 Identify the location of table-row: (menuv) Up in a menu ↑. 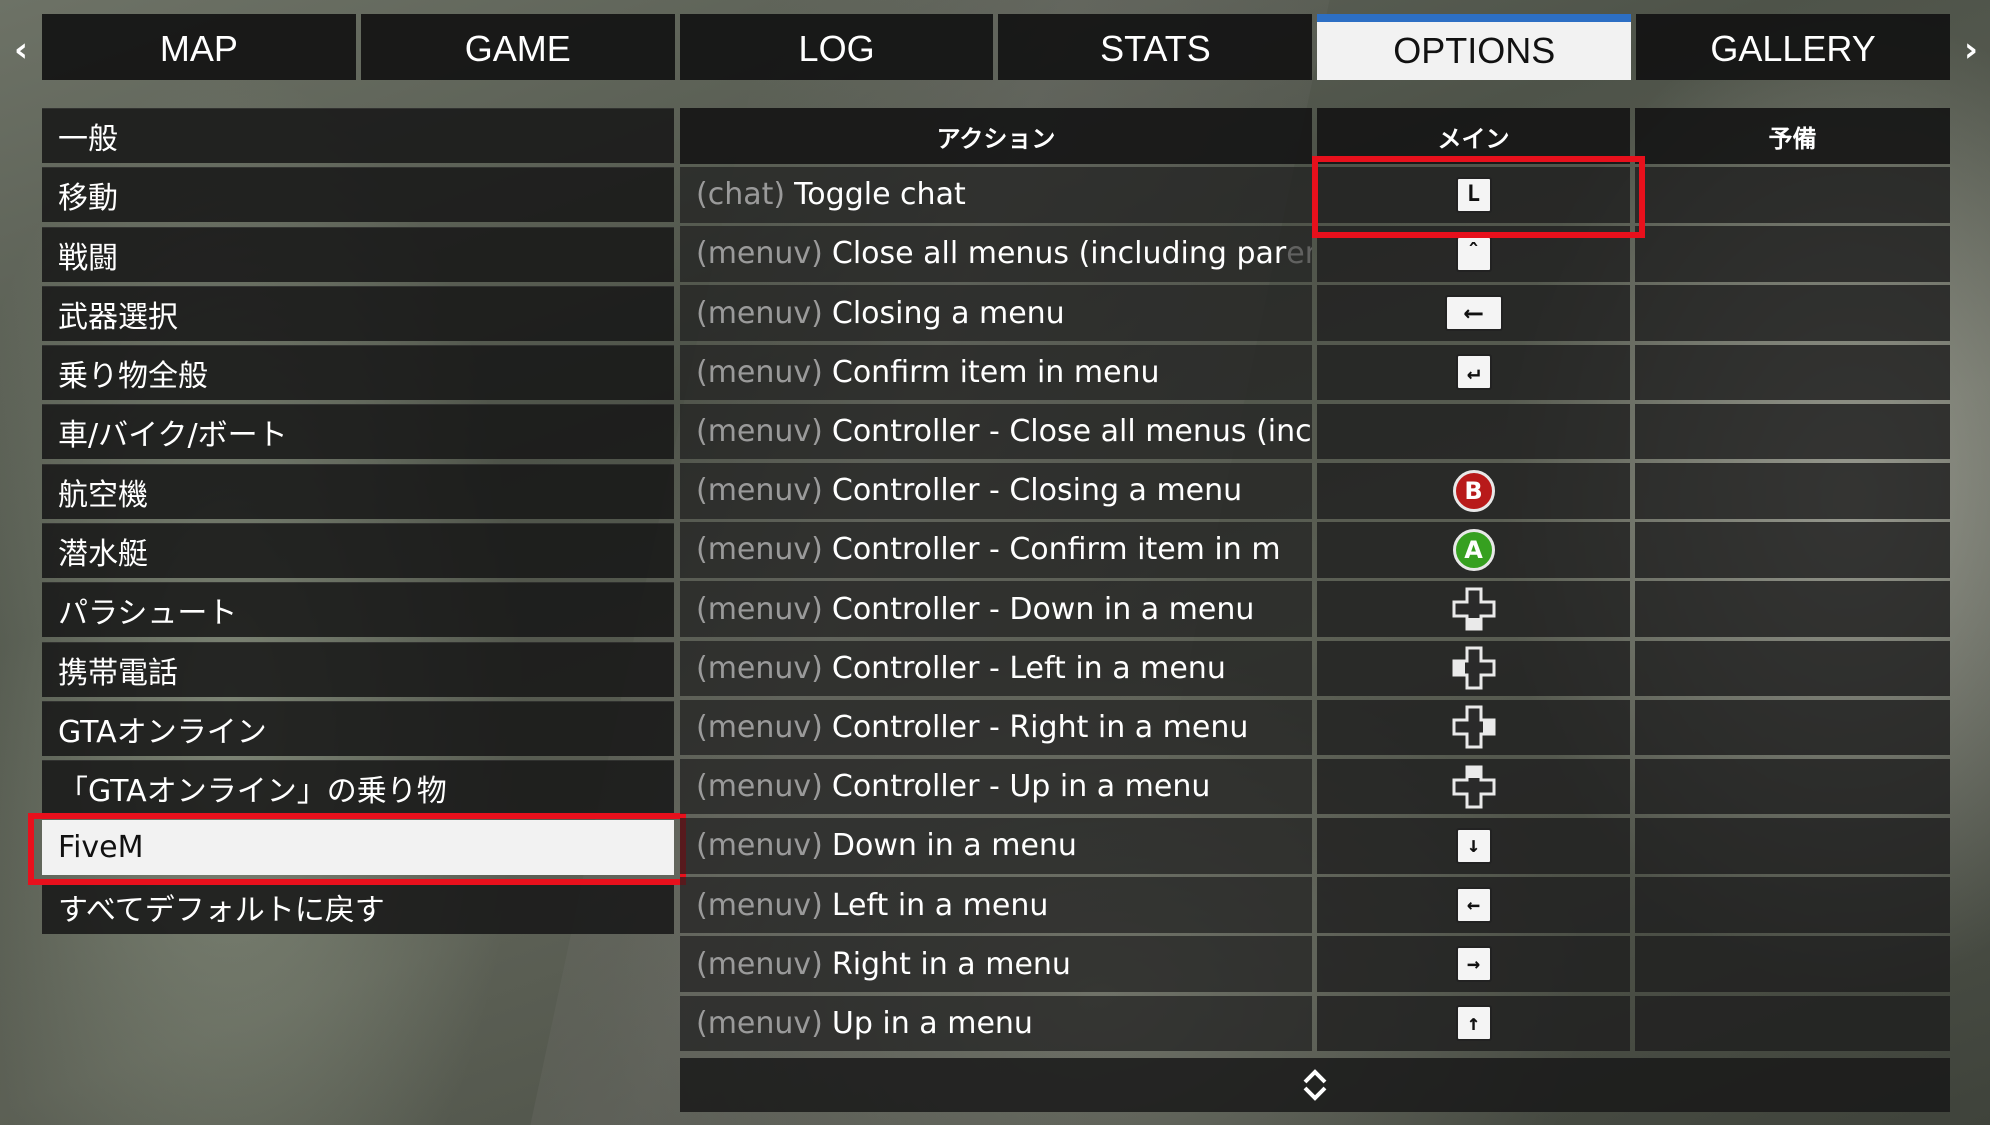
(1315, 1023).